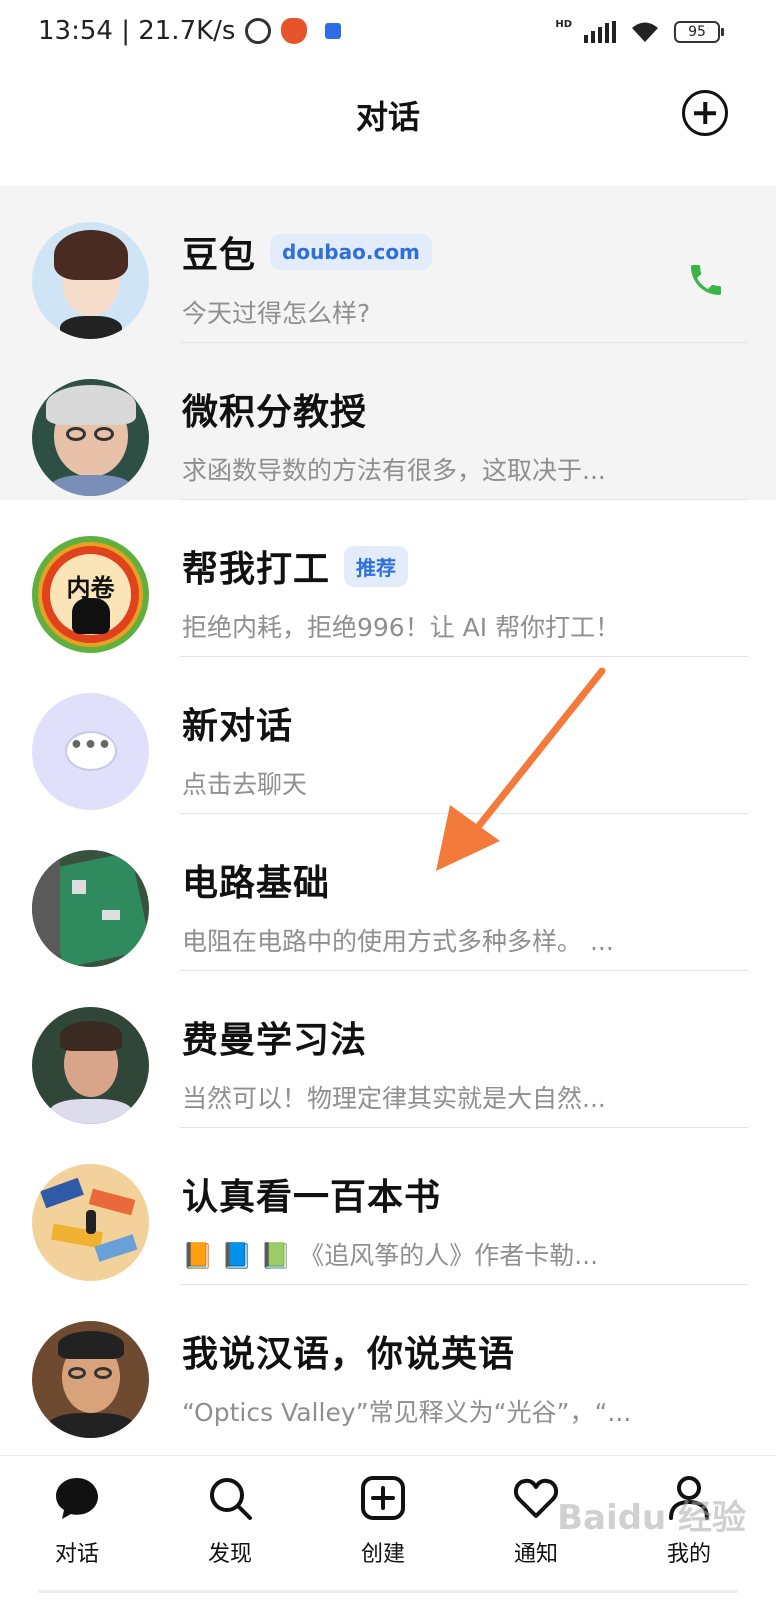 This screenshot has height=1600, width=776. I want to click on tab-label: 通知, so click(535, 1554).